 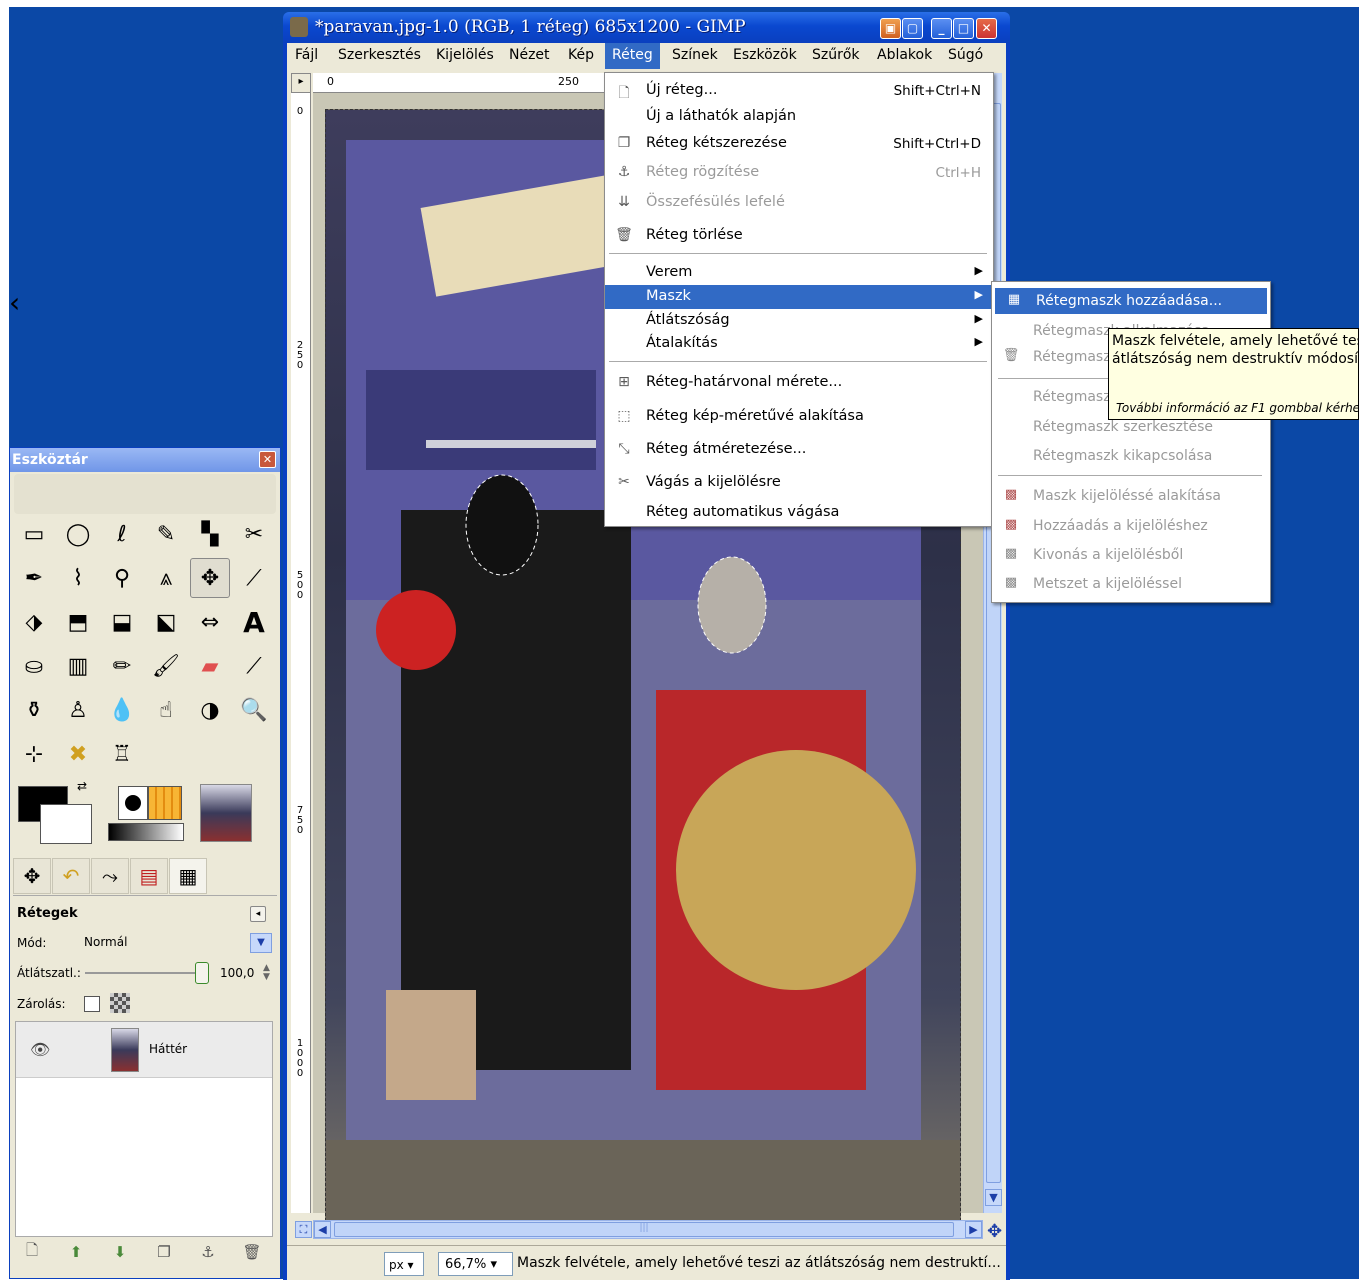 I want to click on lock-alpha-icon, so click(x=120, y=1003).